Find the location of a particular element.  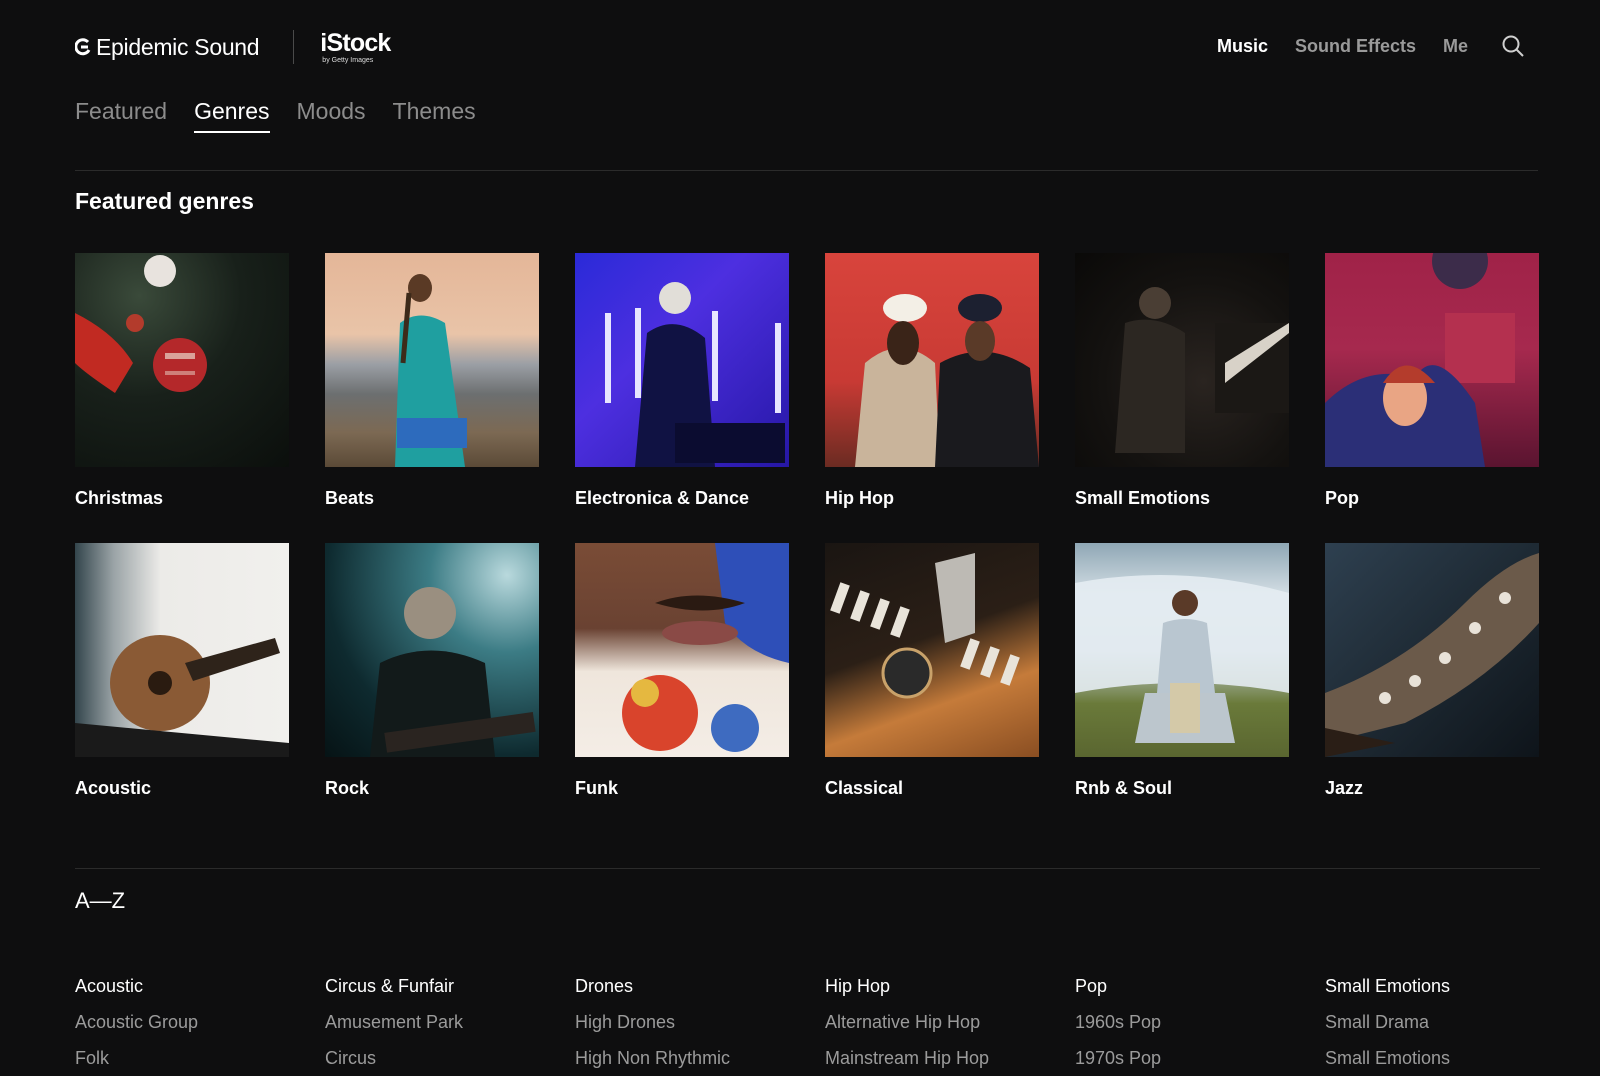

electronica-dance-image is located at coordinates (682, 360).